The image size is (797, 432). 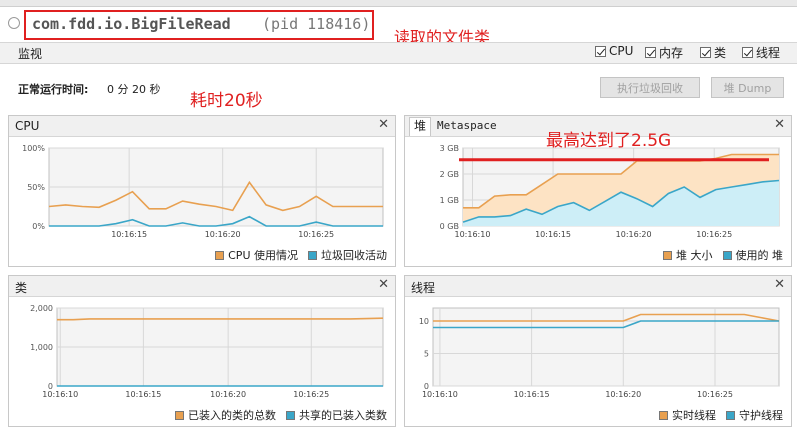 What do you see at coordinates (343, 415) in the screenshot?
I see `legend-label: 共享的已装入类数` at bounding box center [343, 415].